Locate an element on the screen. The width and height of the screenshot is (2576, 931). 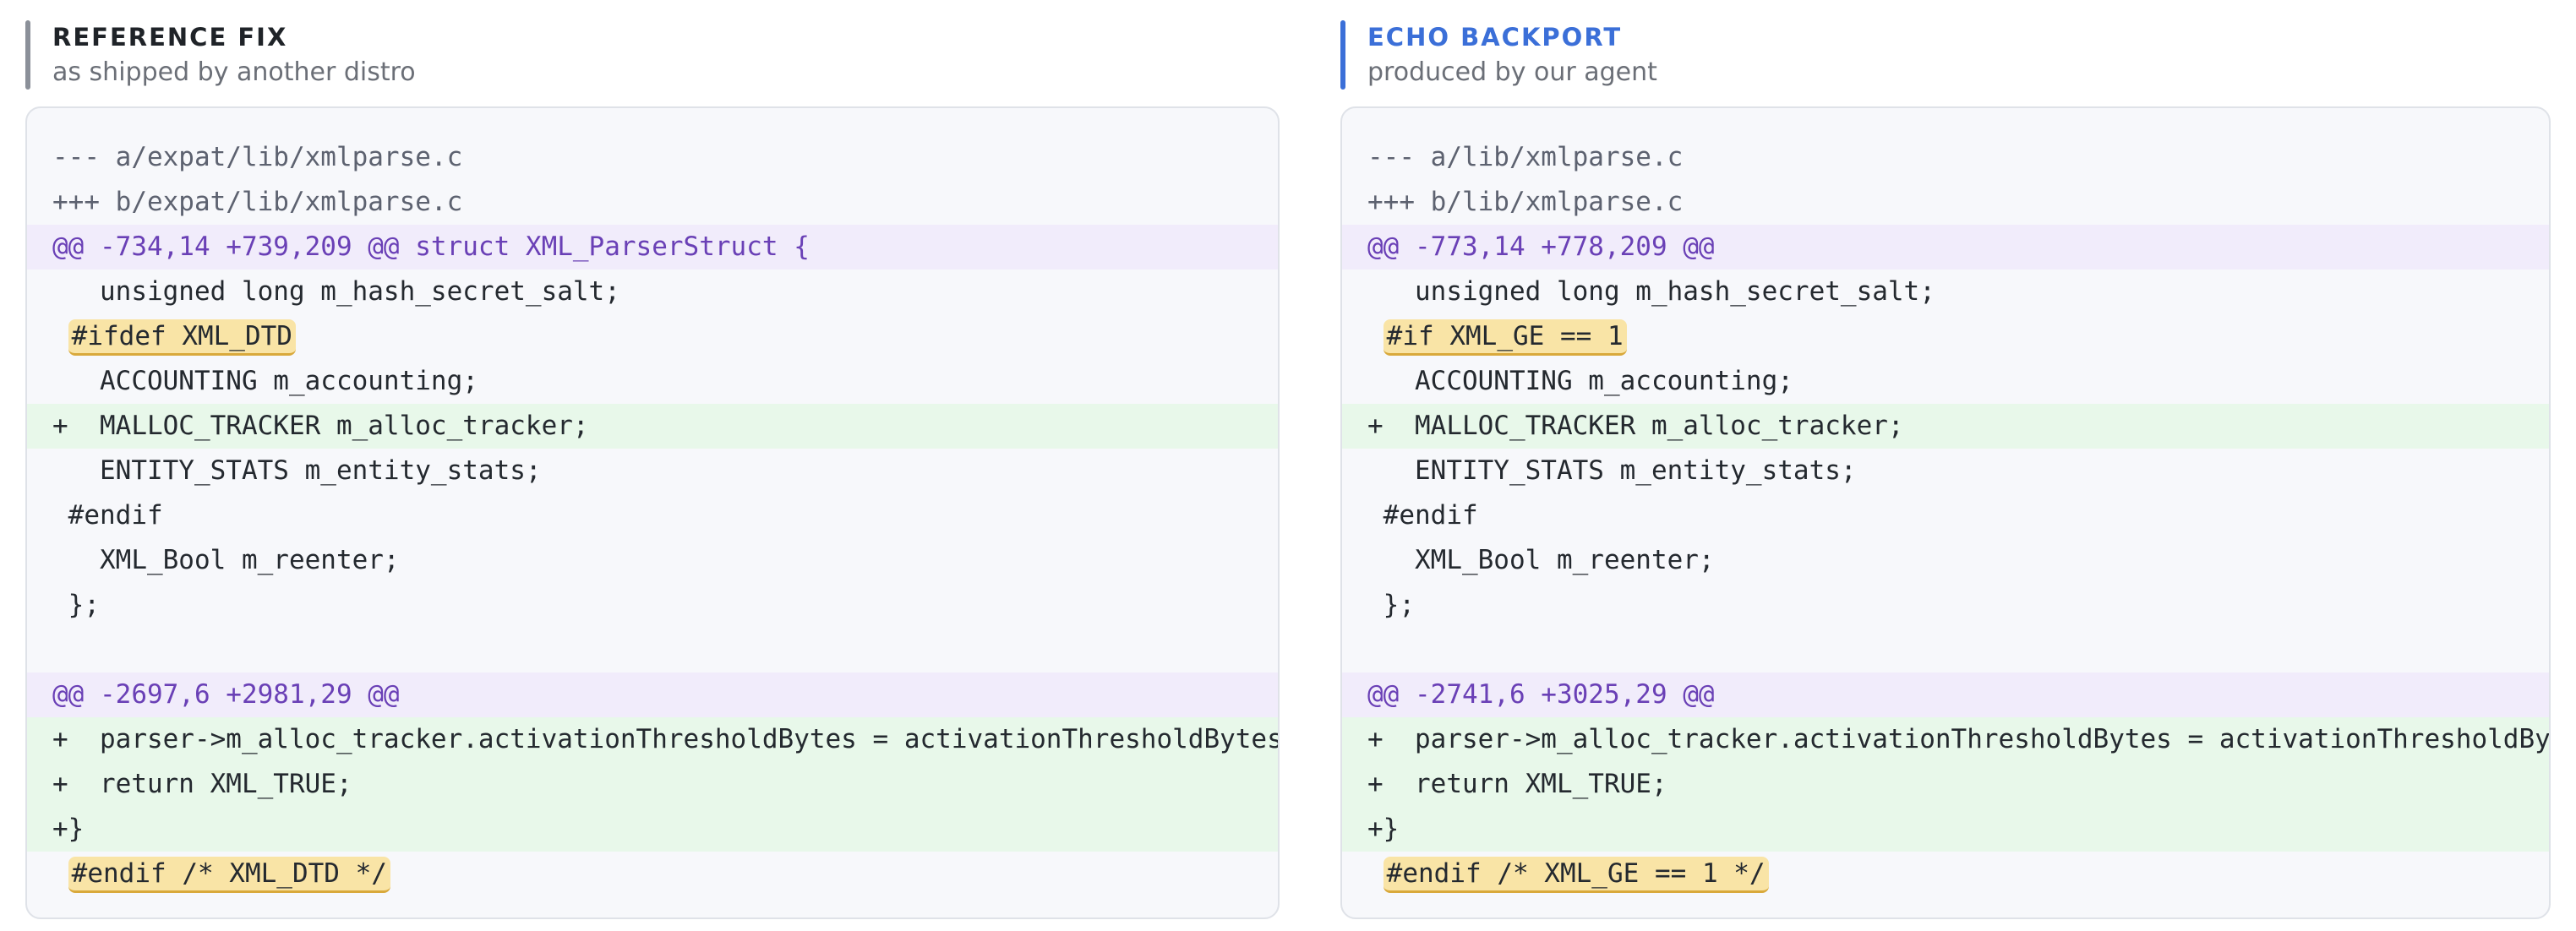
panel-subtitle: as shipped by another distro is located at coordinates (234, 72).